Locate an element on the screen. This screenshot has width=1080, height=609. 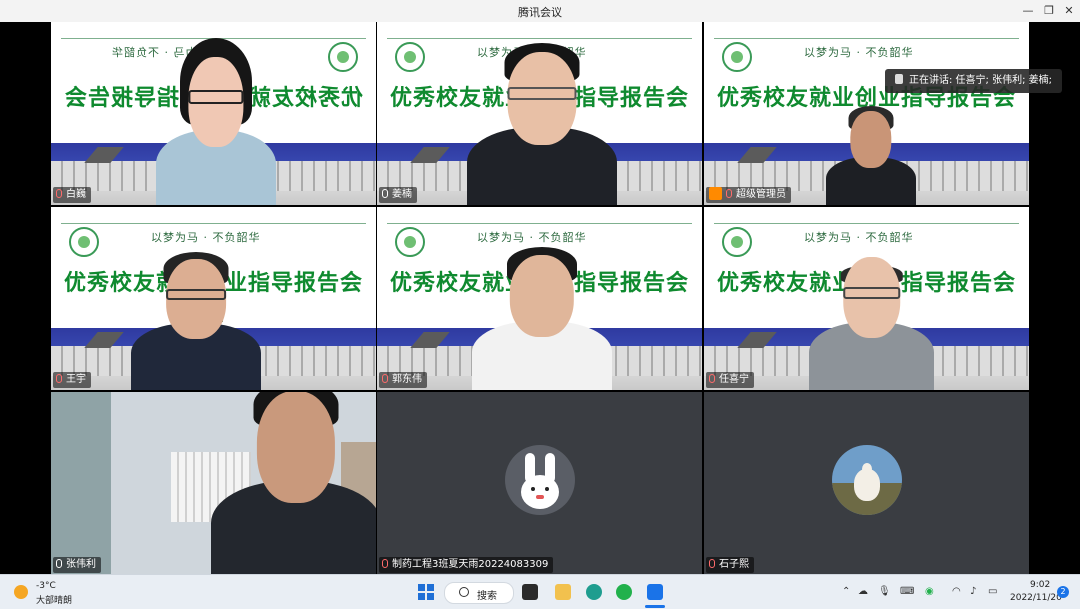
participant-tile: 制药工程3班夏天雨20224083309 is located at coordinates (539, 483).